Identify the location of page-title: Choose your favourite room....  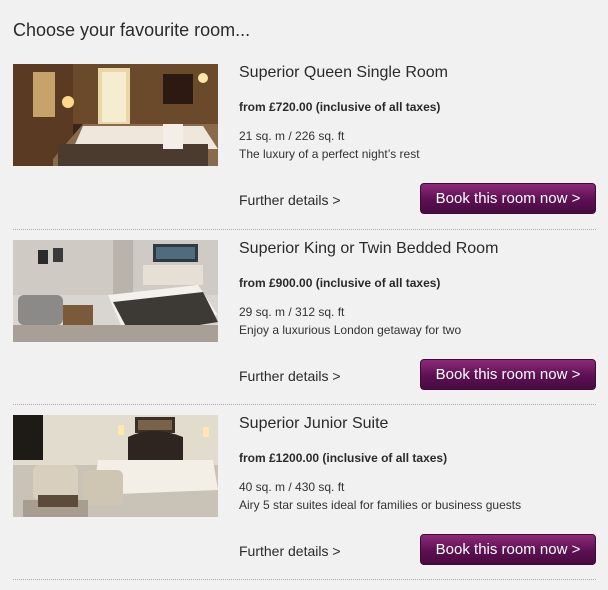
(132, 30).